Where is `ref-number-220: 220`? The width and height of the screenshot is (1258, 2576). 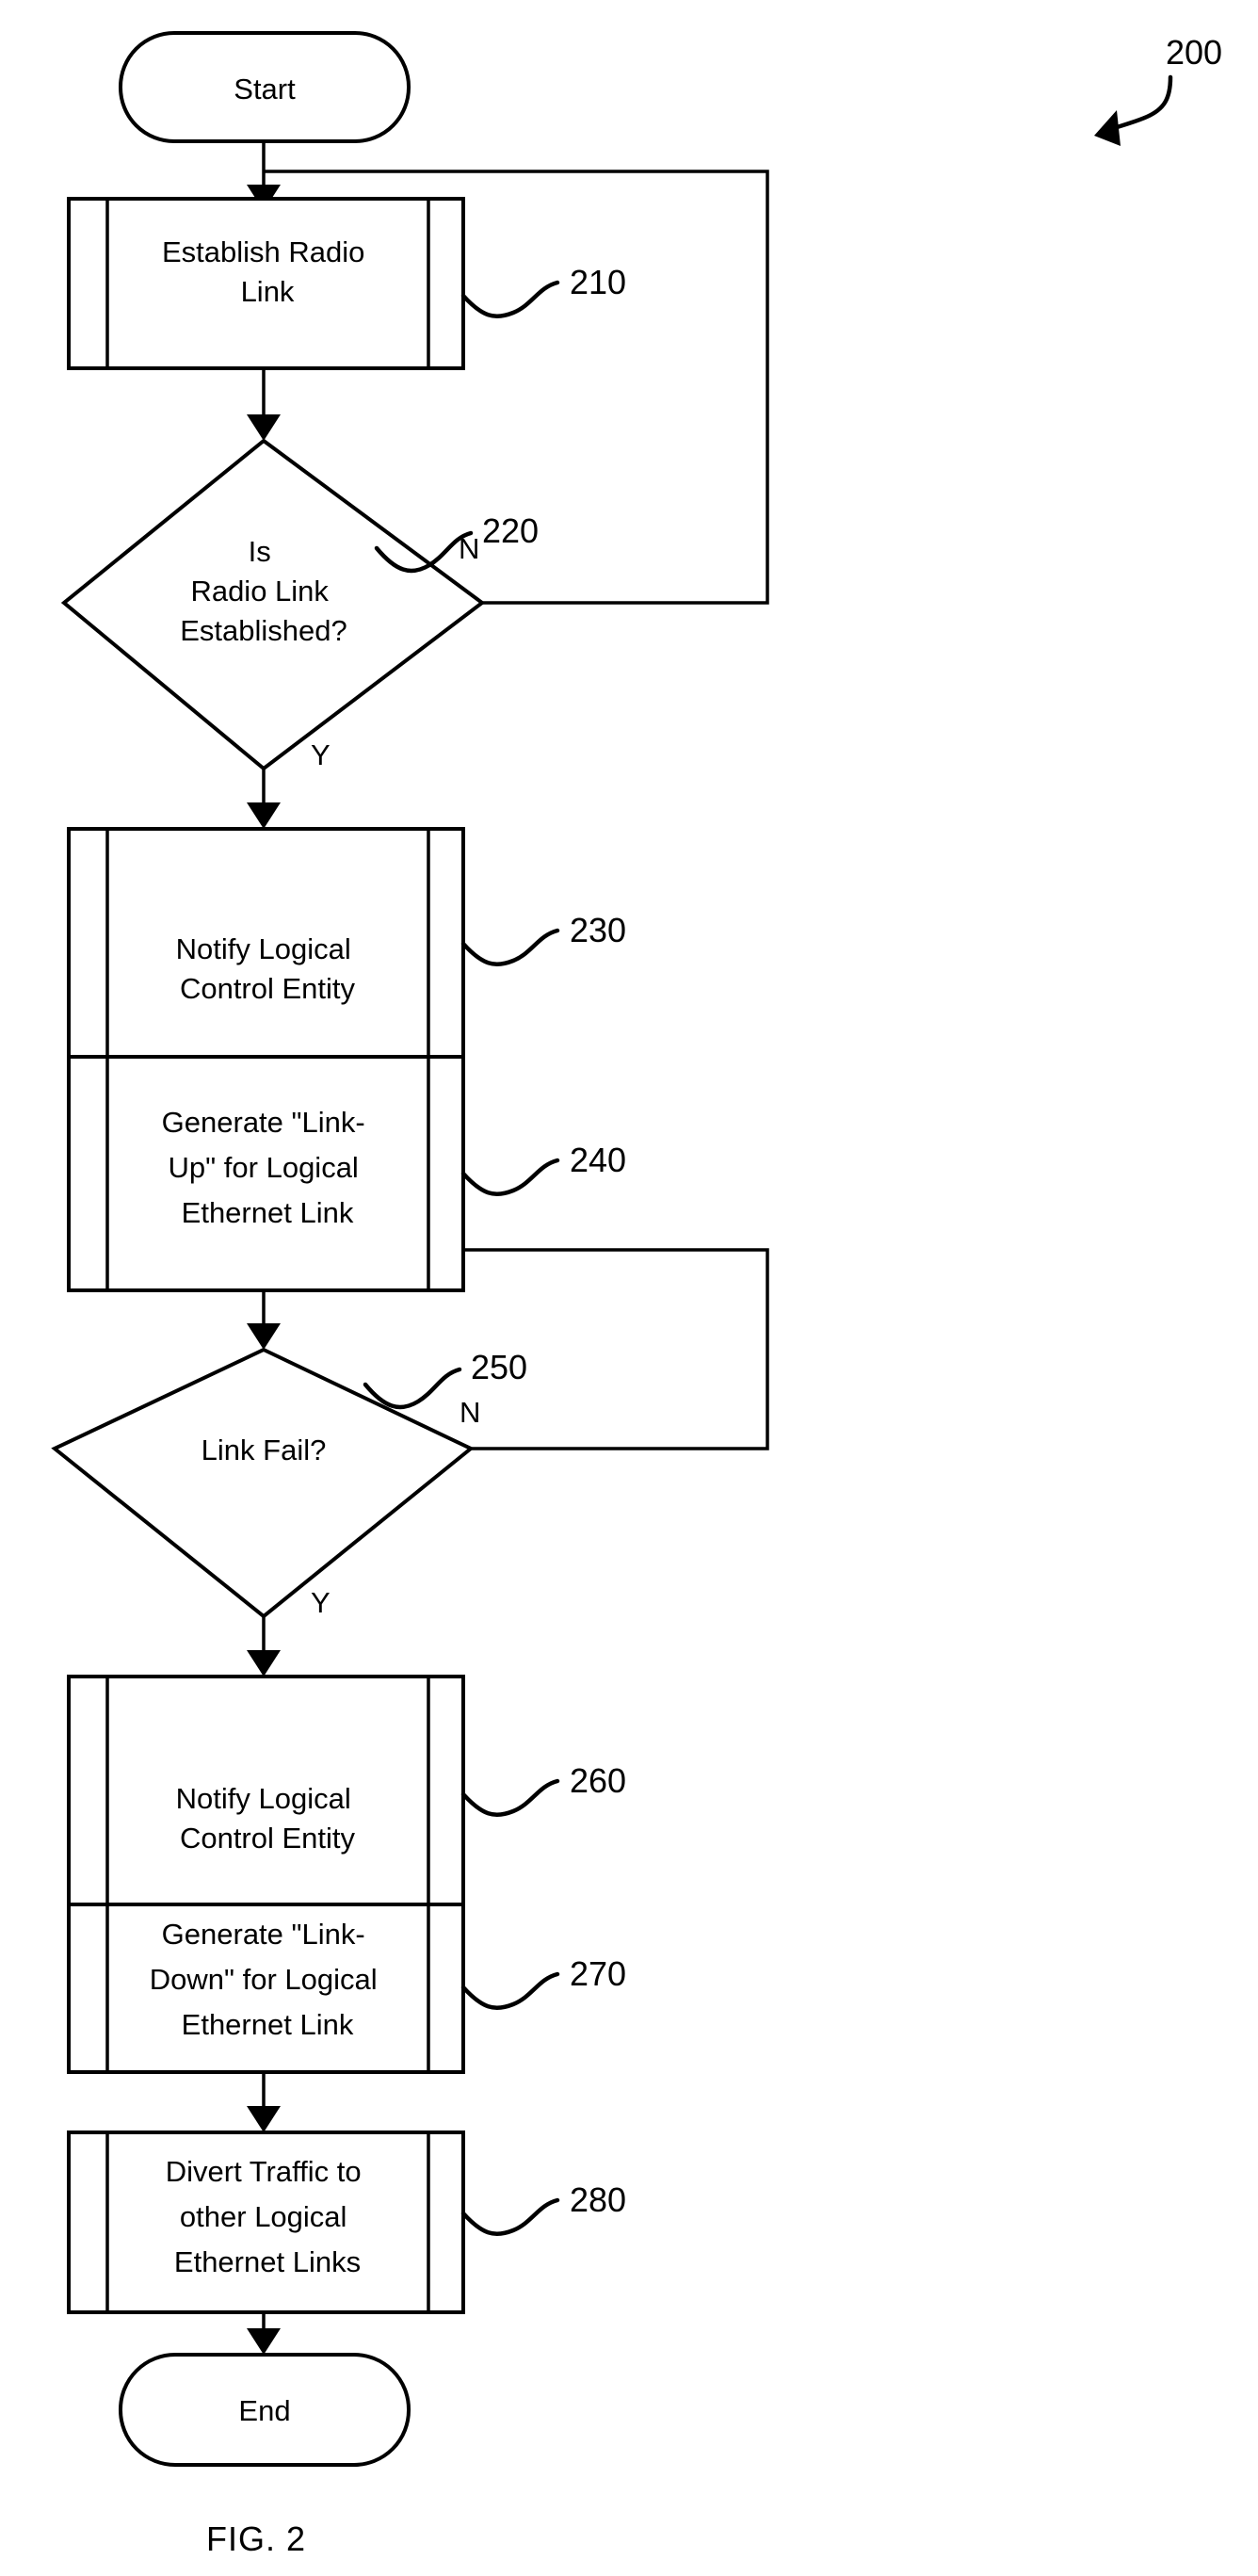 ref-number-220: 220 is located at coordinates (510, 530).